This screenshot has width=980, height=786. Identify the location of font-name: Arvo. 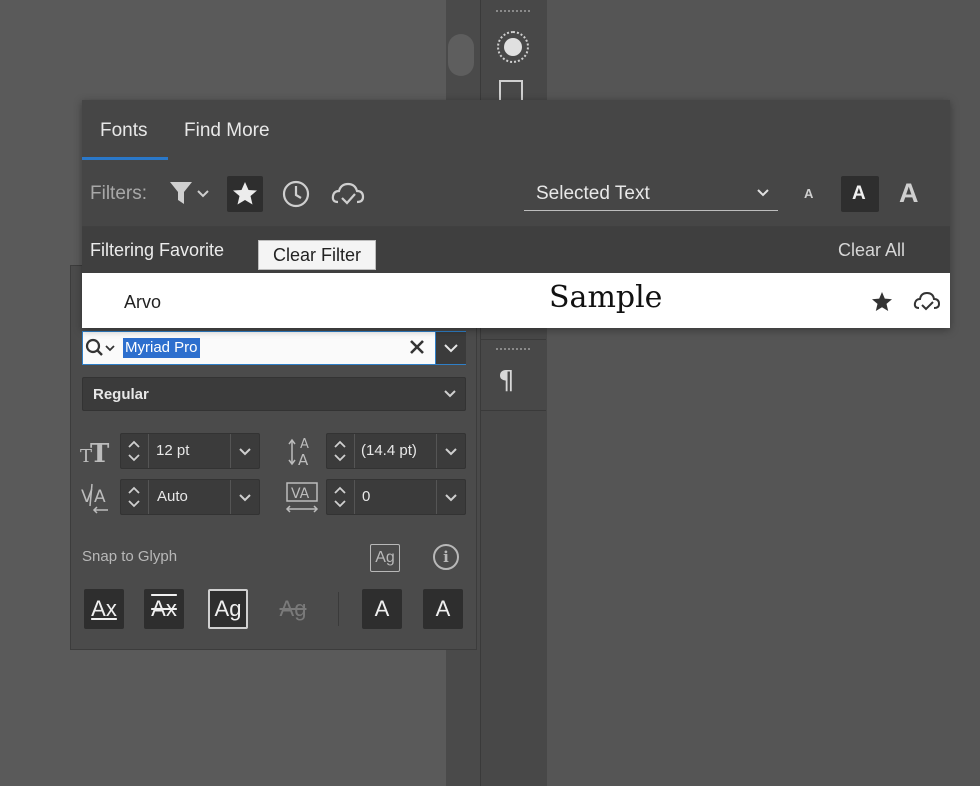
(143, 302).